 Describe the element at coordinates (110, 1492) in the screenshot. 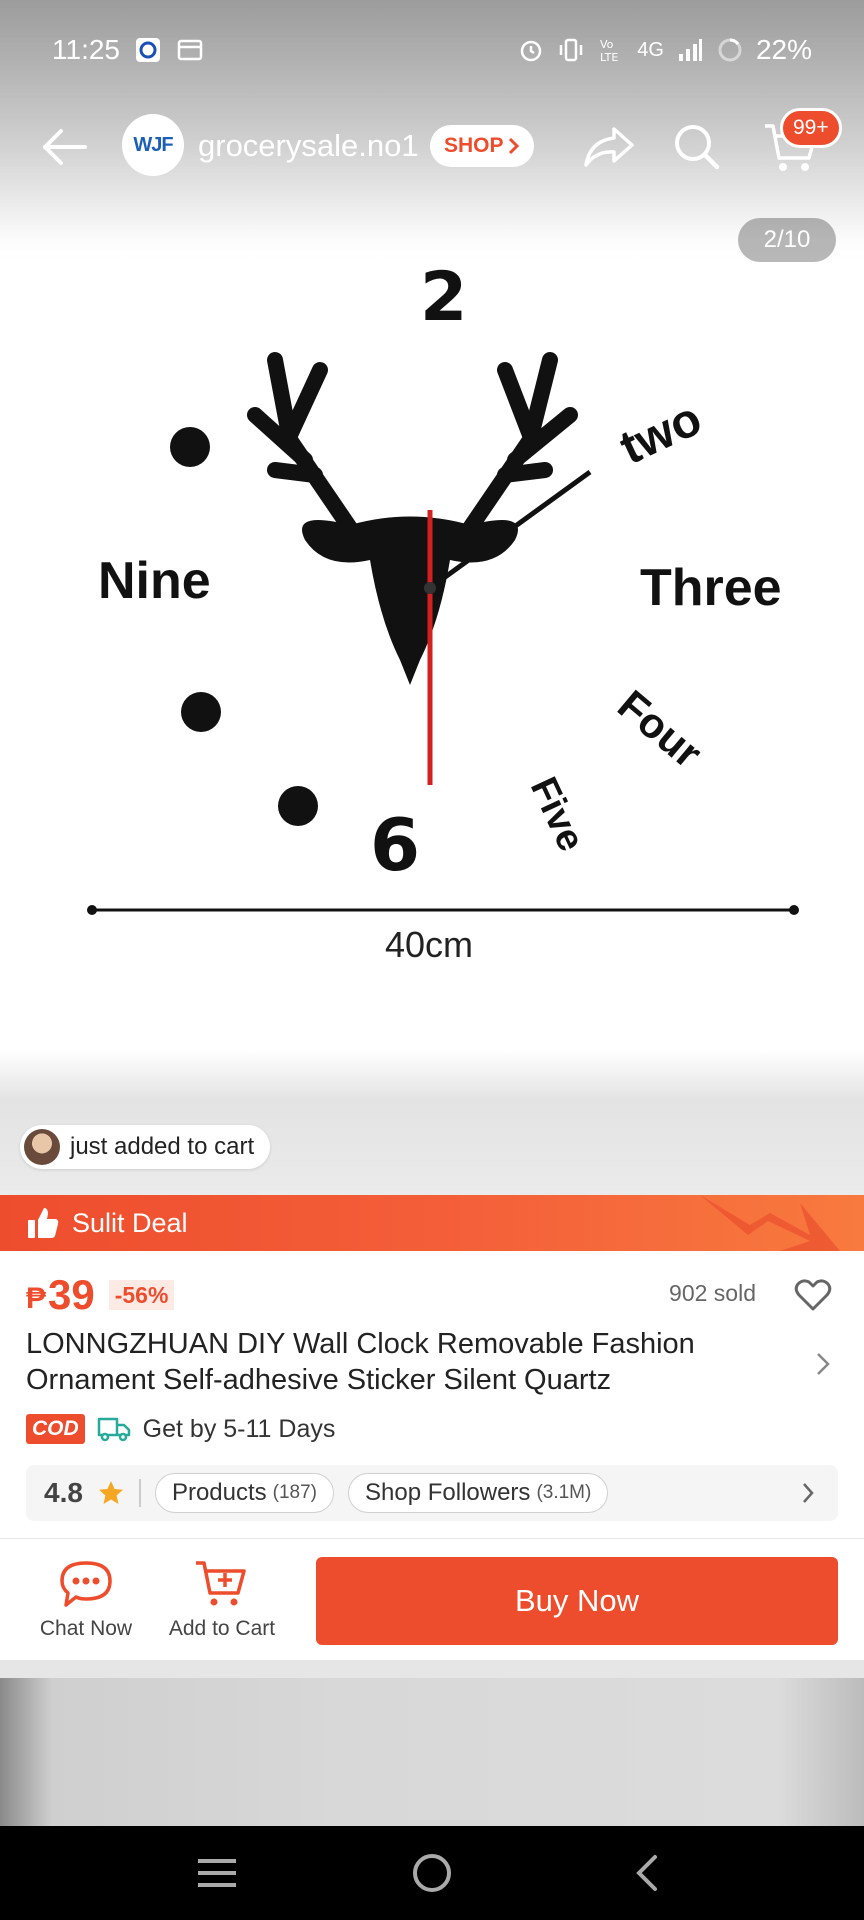

I see `star-icon` at that location.